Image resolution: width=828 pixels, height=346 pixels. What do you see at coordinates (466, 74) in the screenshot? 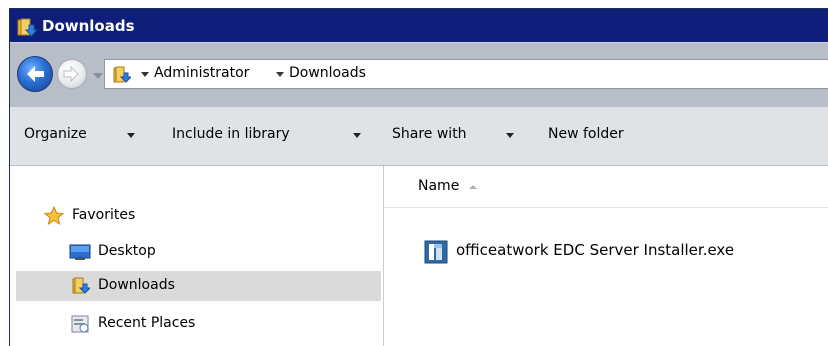
I see `breadcrumb: Administrator Downloads` at bounding box center [466, 74].